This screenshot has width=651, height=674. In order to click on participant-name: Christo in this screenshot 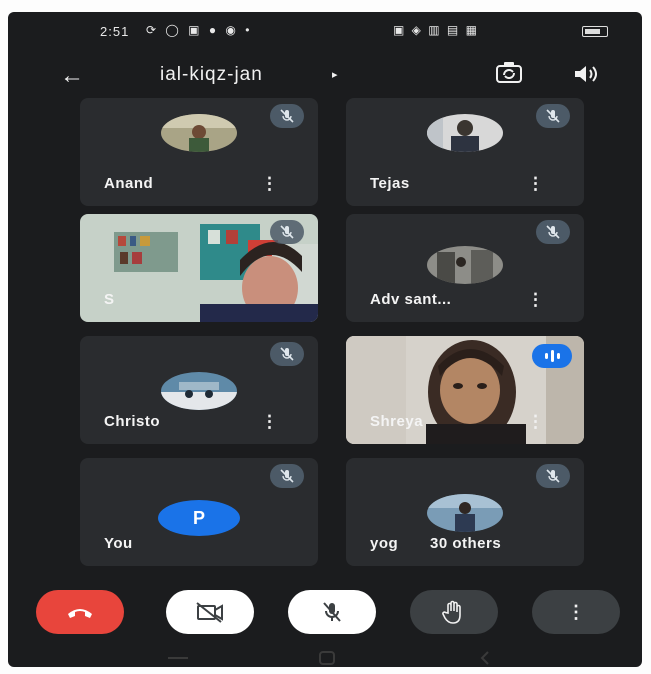, I will do `click(132, 421)`.